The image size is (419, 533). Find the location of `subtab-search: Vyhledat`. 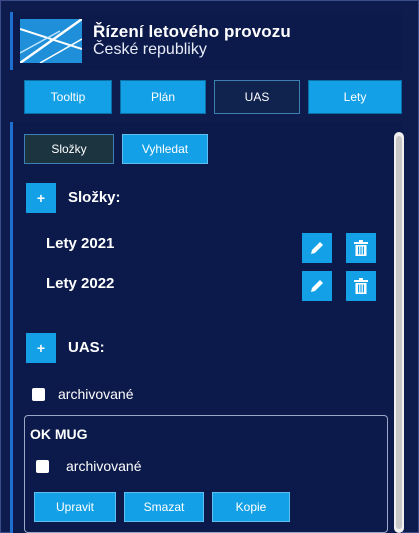

subtab-search: Vyhledat is located at coordinates (165, 149).